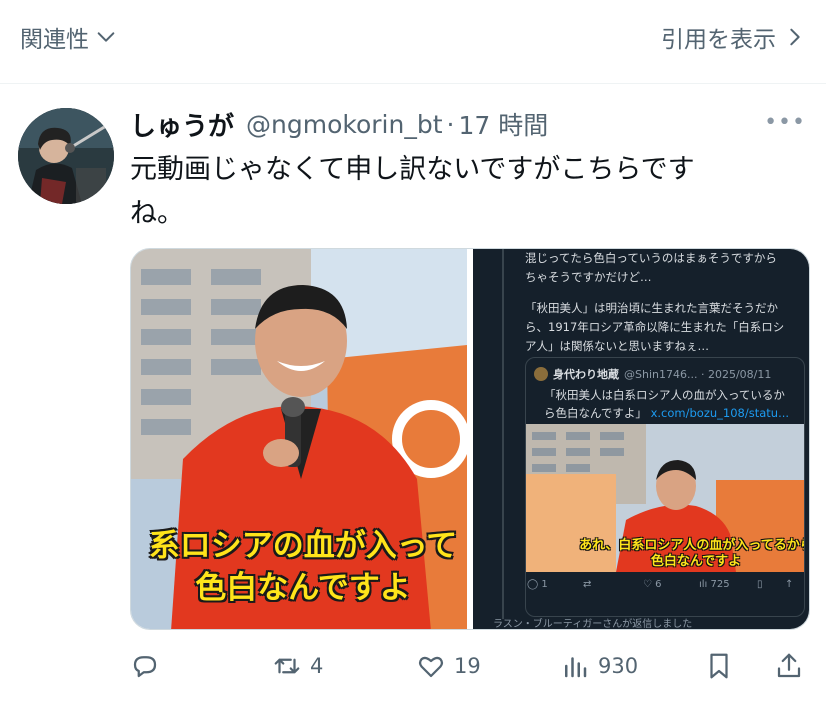  Describe the element at coordinates (145, 667) in the screenshot. I see `reply-icon` at that location.